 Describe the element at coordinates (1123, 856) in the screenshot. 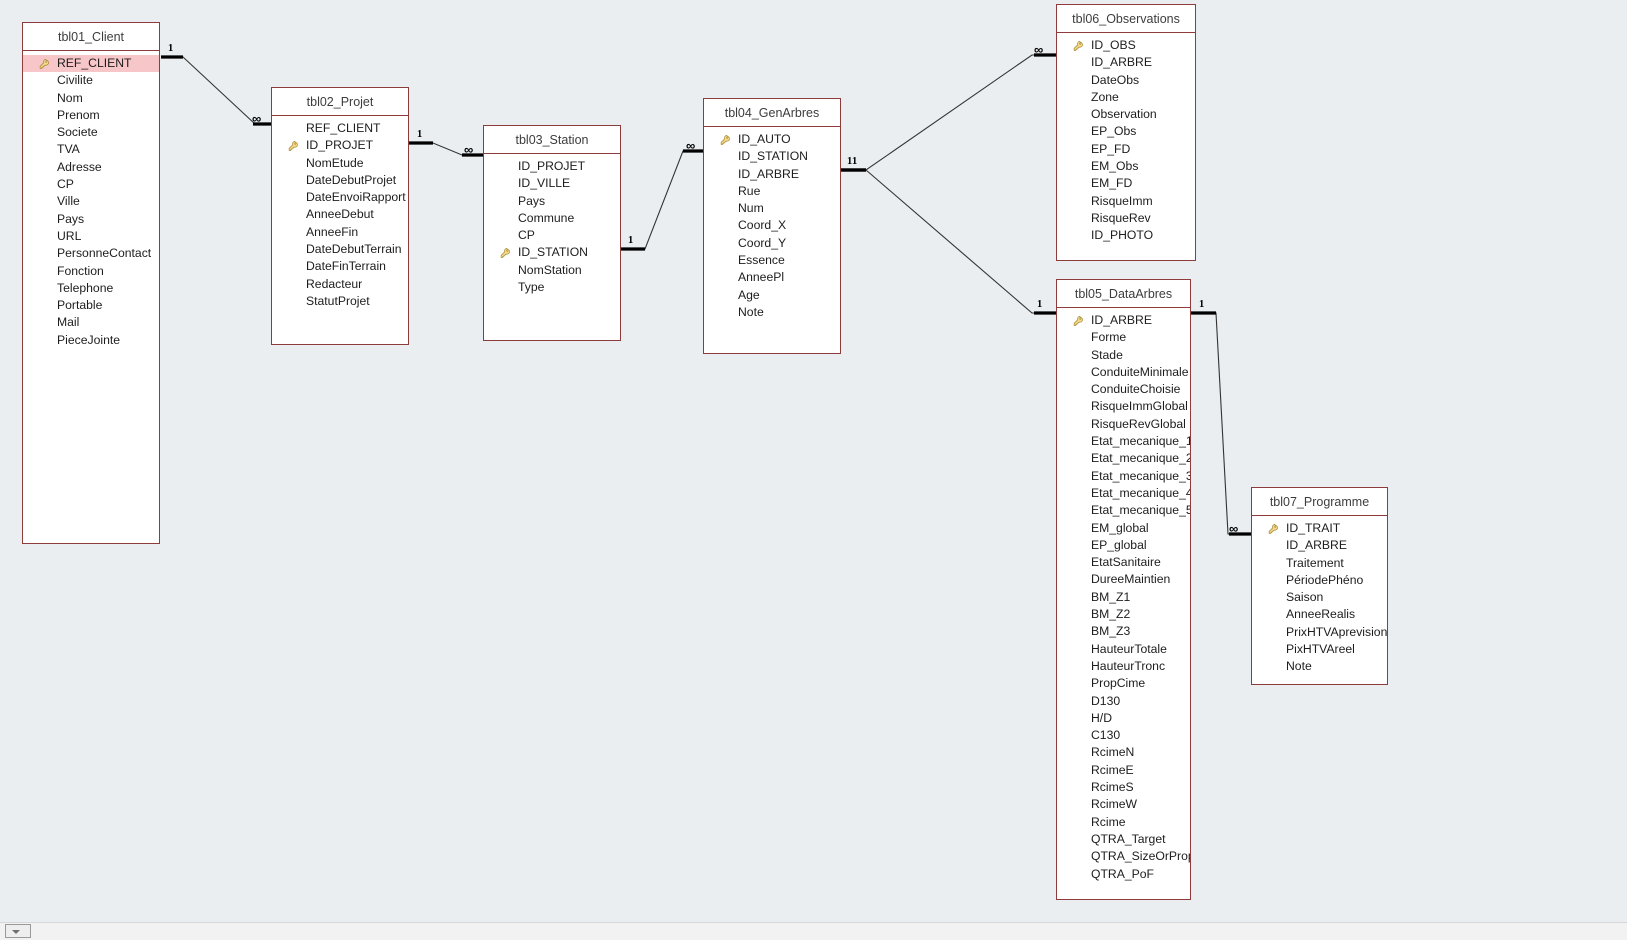

I see `field-row: QTRA_SizeOrPropert` at that location.